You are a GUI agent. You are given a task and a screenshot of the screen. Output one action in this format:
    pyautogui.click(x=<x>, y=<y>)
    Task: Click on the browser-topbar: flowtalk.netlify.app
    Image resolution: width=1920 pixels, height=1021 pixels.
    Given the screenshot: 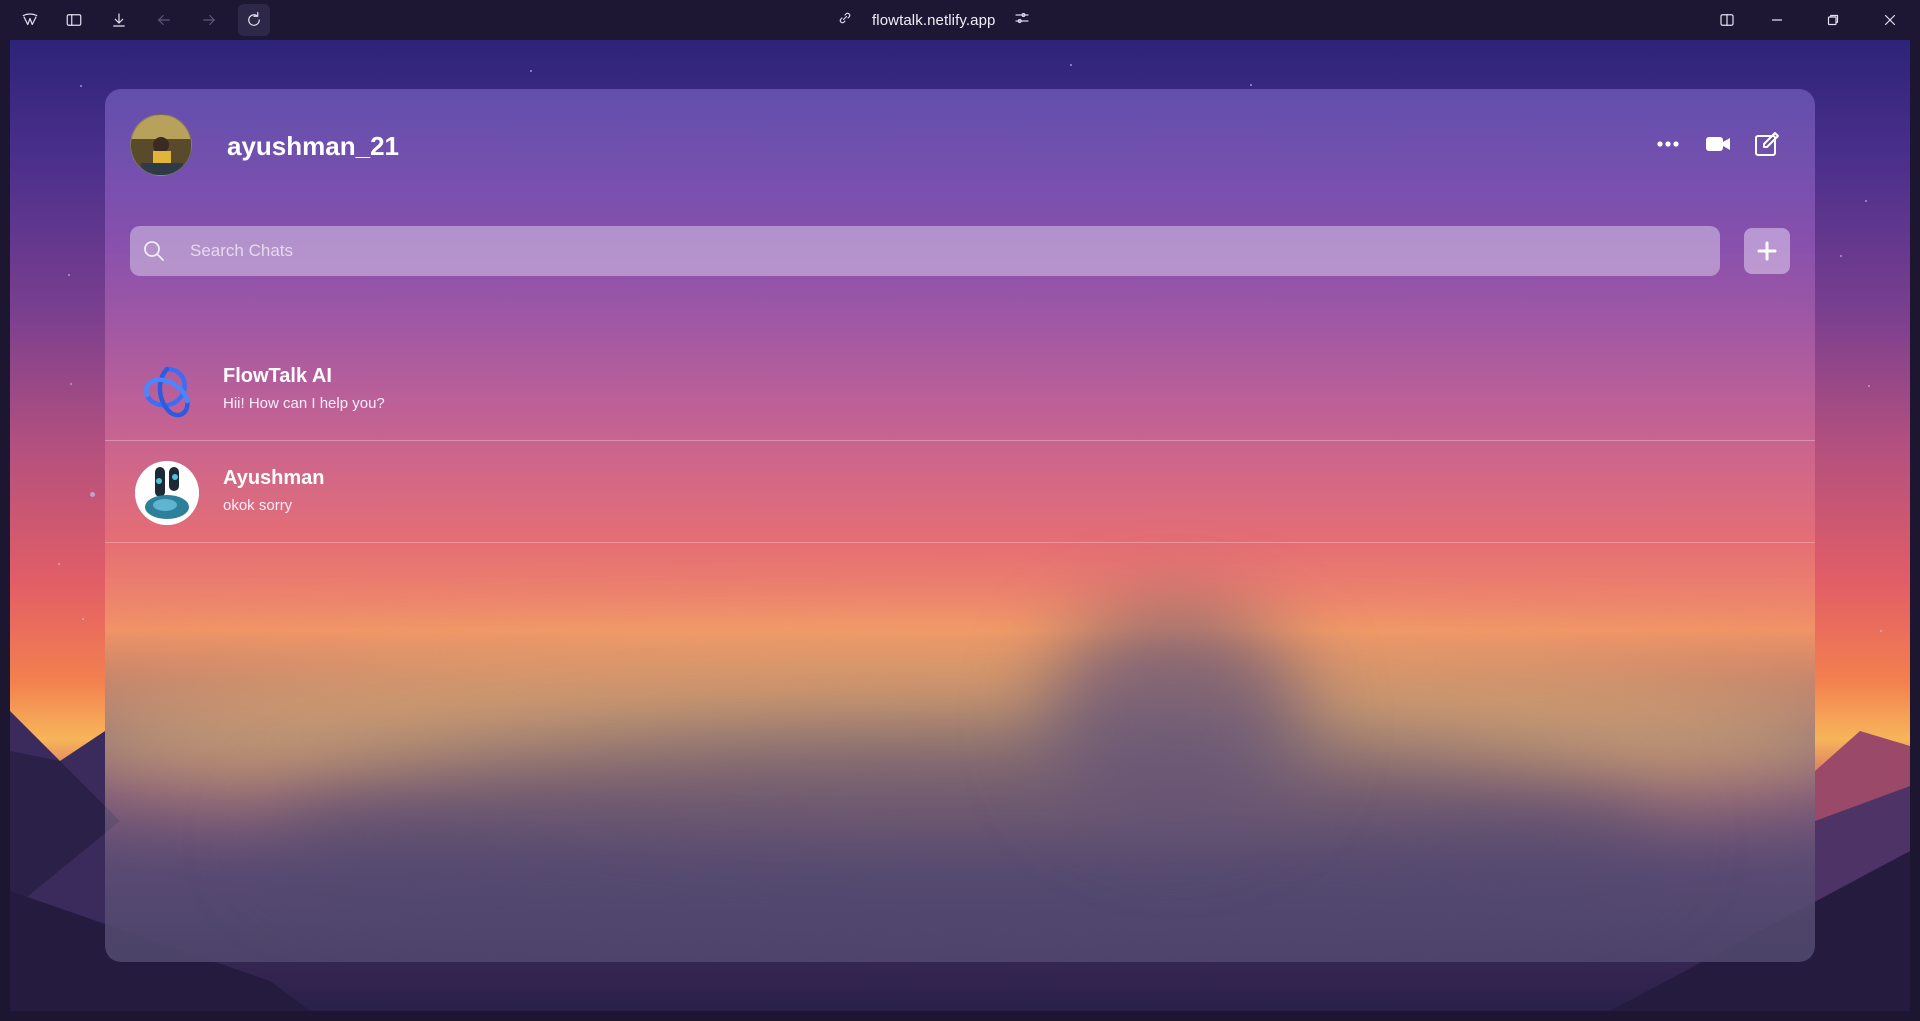 What is the action you would take?
    pyautogui.click(x=960, y=20)
    